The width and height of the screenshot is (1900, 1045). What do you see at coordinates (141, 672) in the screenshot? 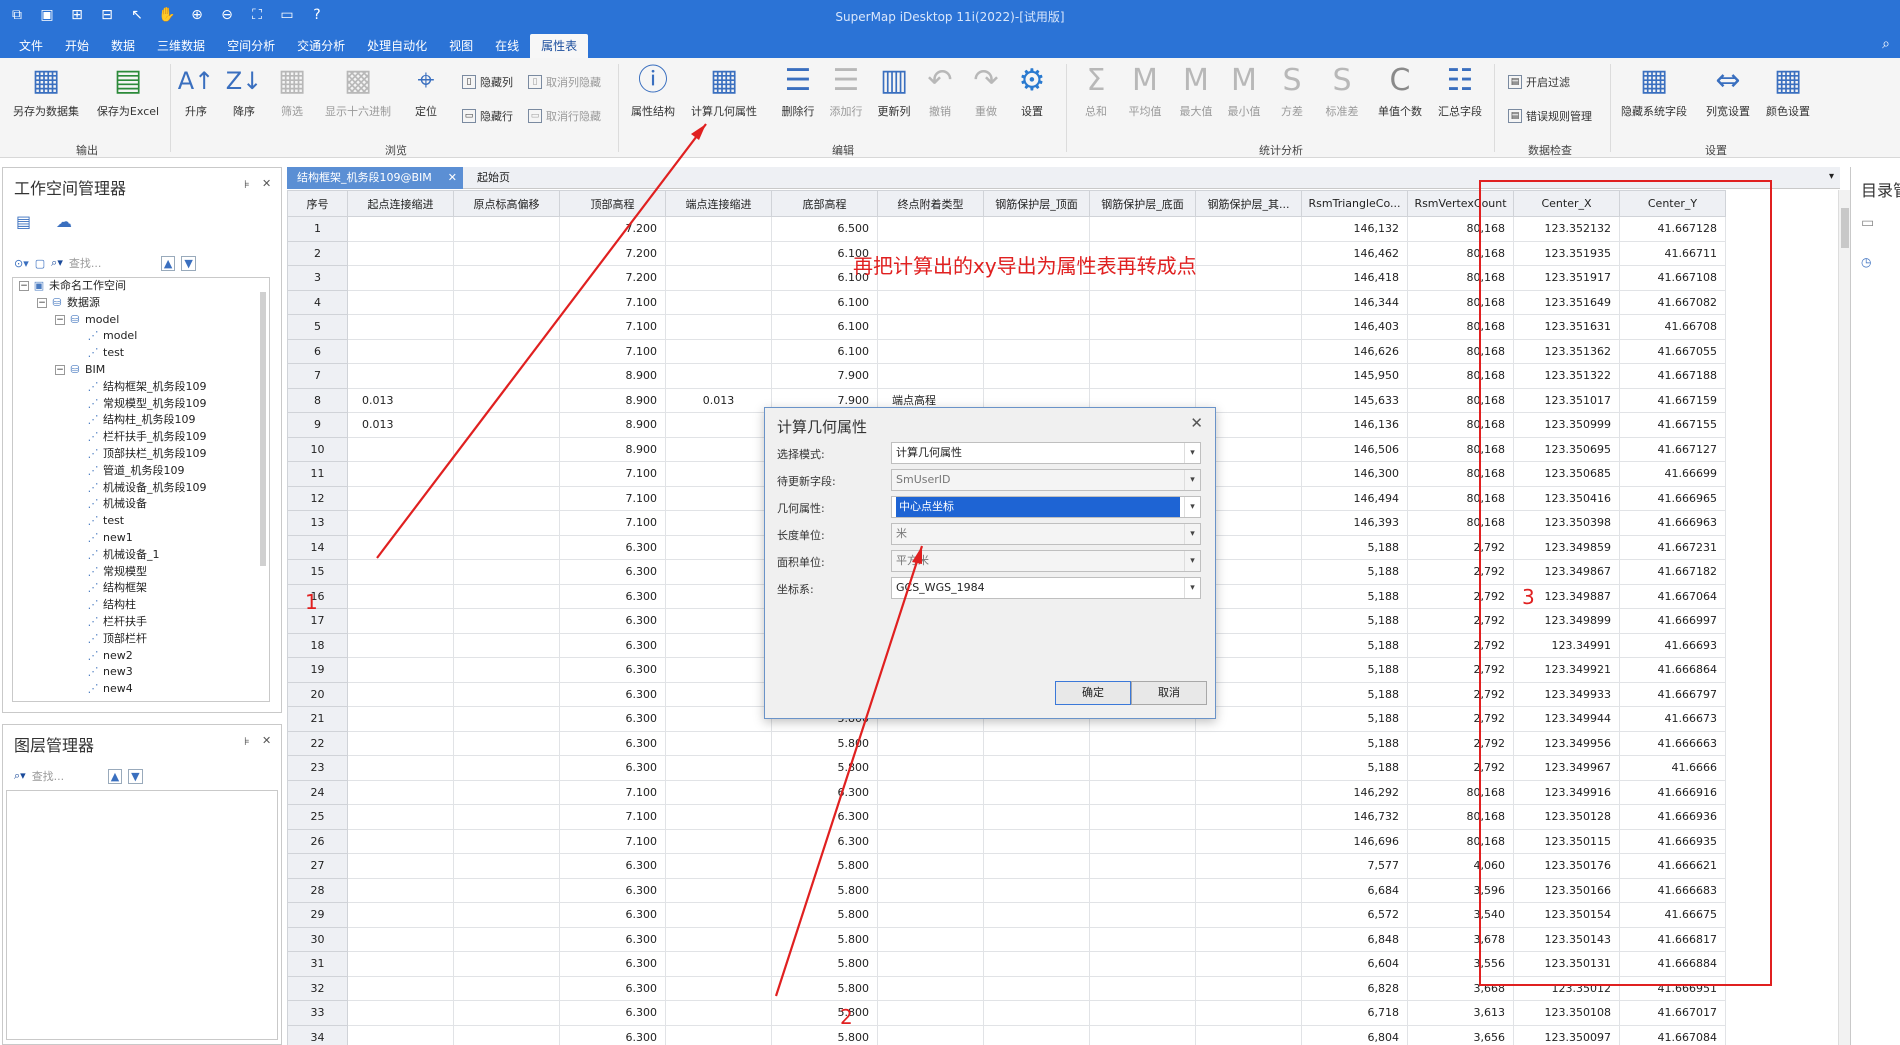
I see `tree-node: ⋰ new3` at bounding box center [141, 672].